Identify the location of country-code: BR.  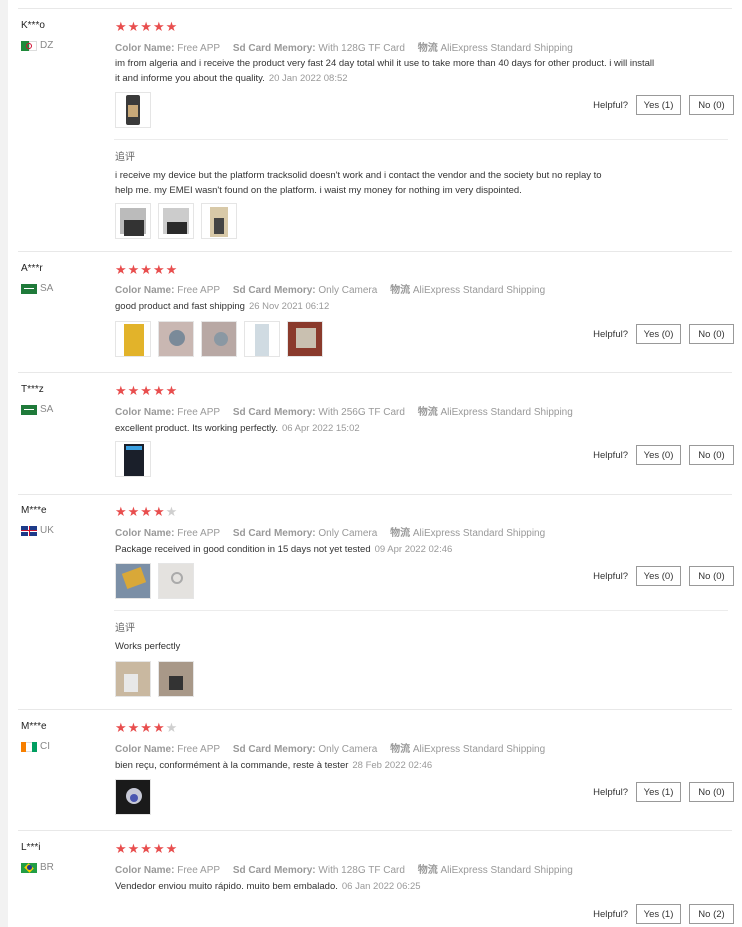
(47, 867).